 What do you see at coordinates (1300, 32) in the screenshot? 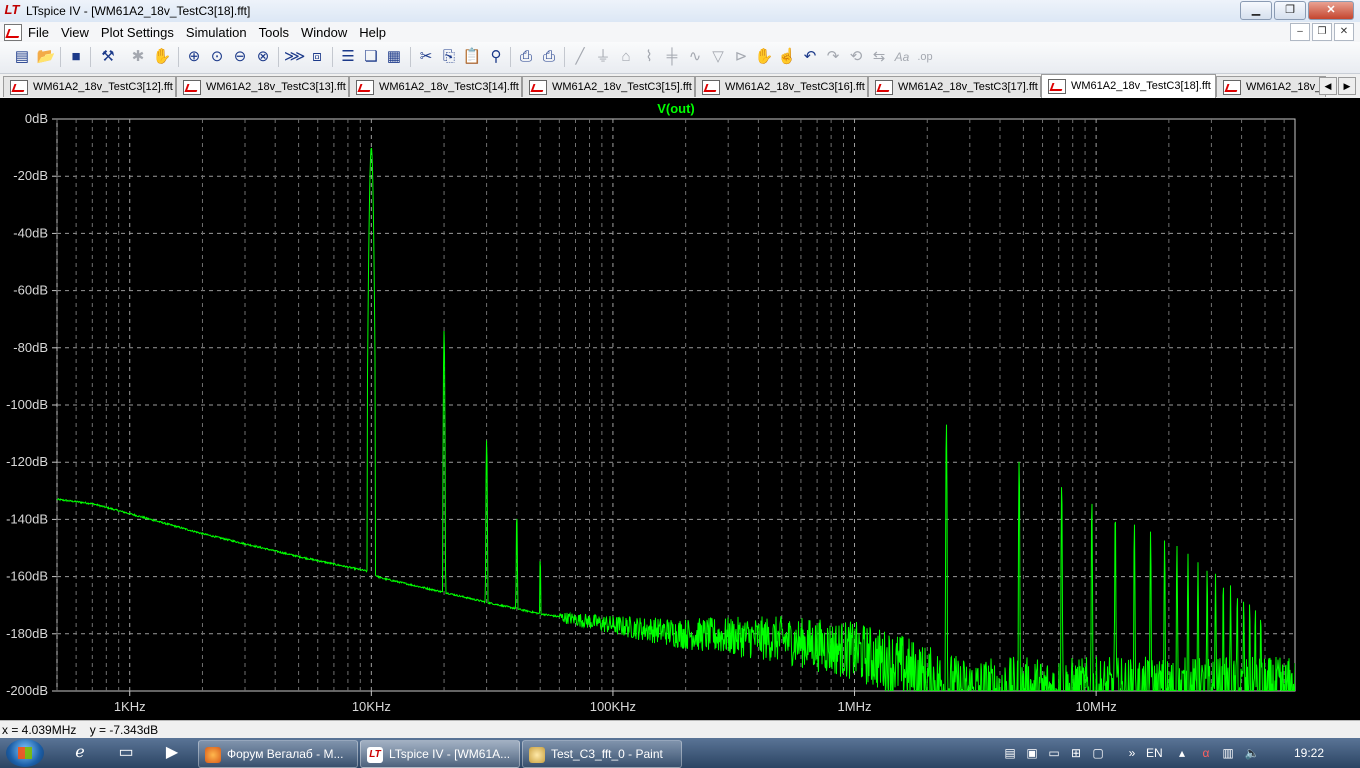
I see `mdi-minimize-button: –` at bounding box center [1300, 32].